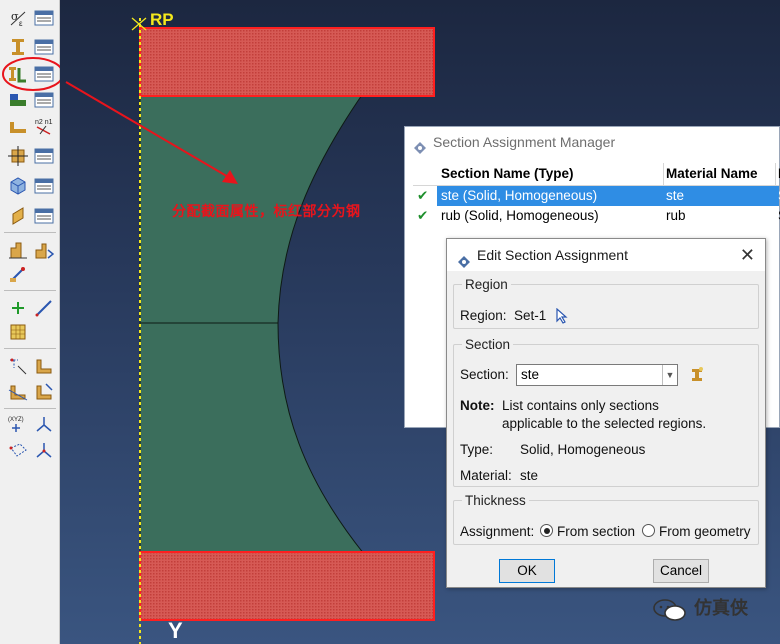  What do you see at coordinates (596, 174) in the screenshot?
I see `table-header: Section Name (Type) Material Name I` at bounding box center [596, 174].